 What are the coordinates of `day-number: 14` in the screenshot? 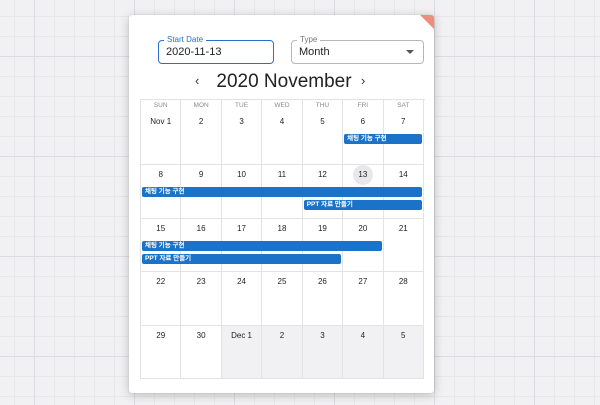 It's located at (403, 175).